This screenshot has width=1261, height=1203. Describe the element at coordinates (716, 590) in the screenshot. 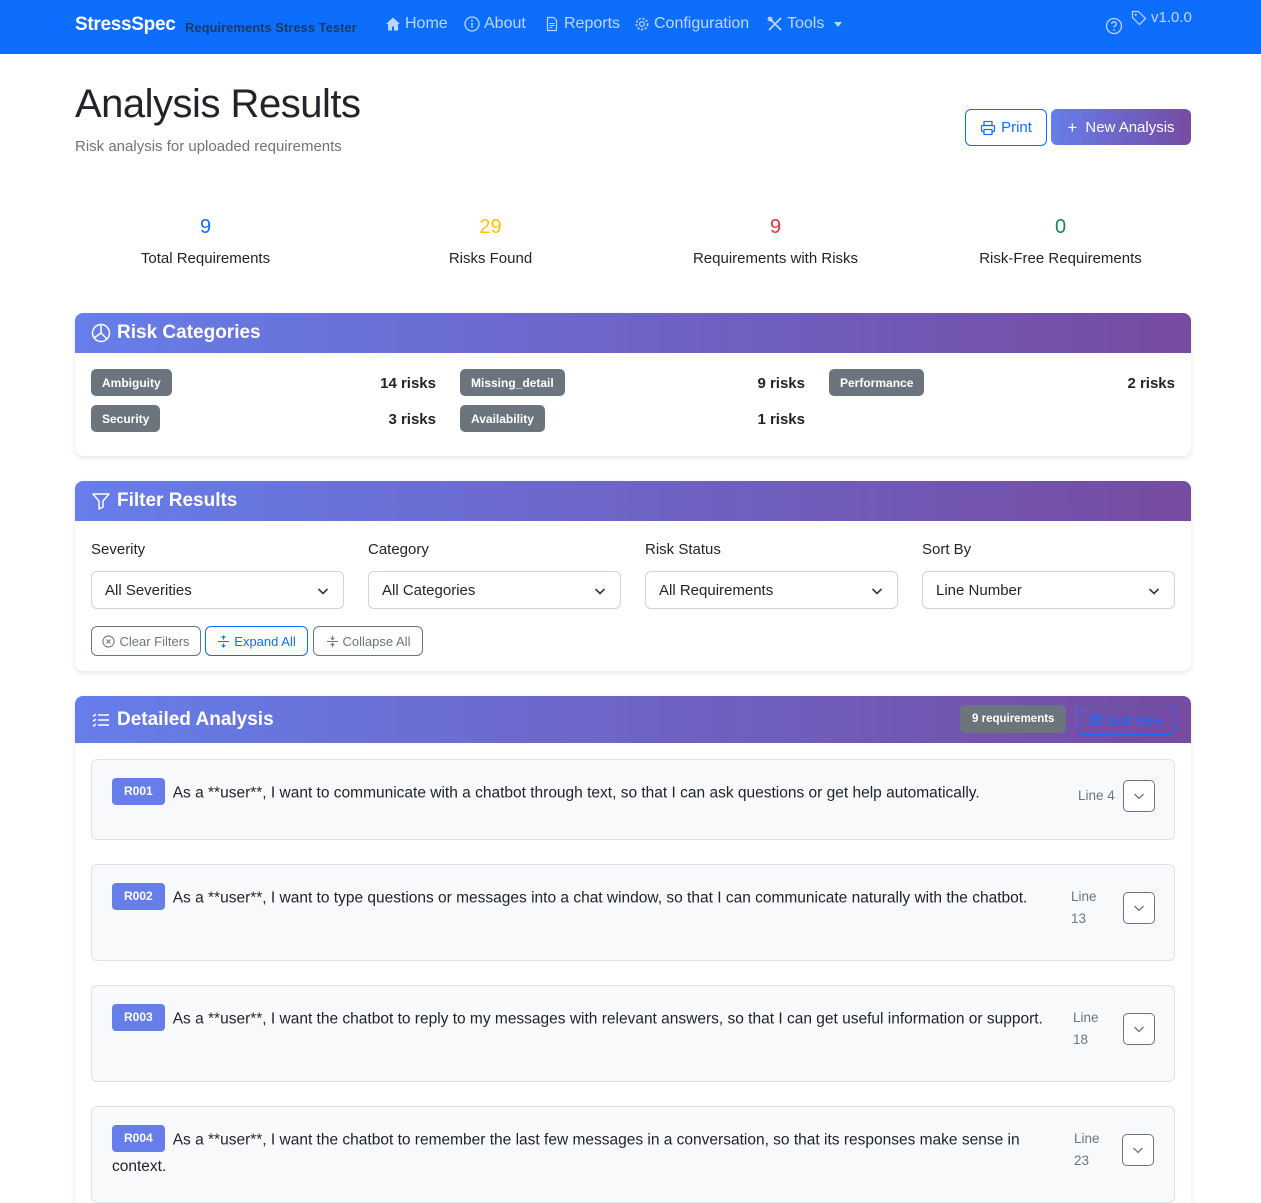

I see `risk-status-value: All Requirements` at that location.